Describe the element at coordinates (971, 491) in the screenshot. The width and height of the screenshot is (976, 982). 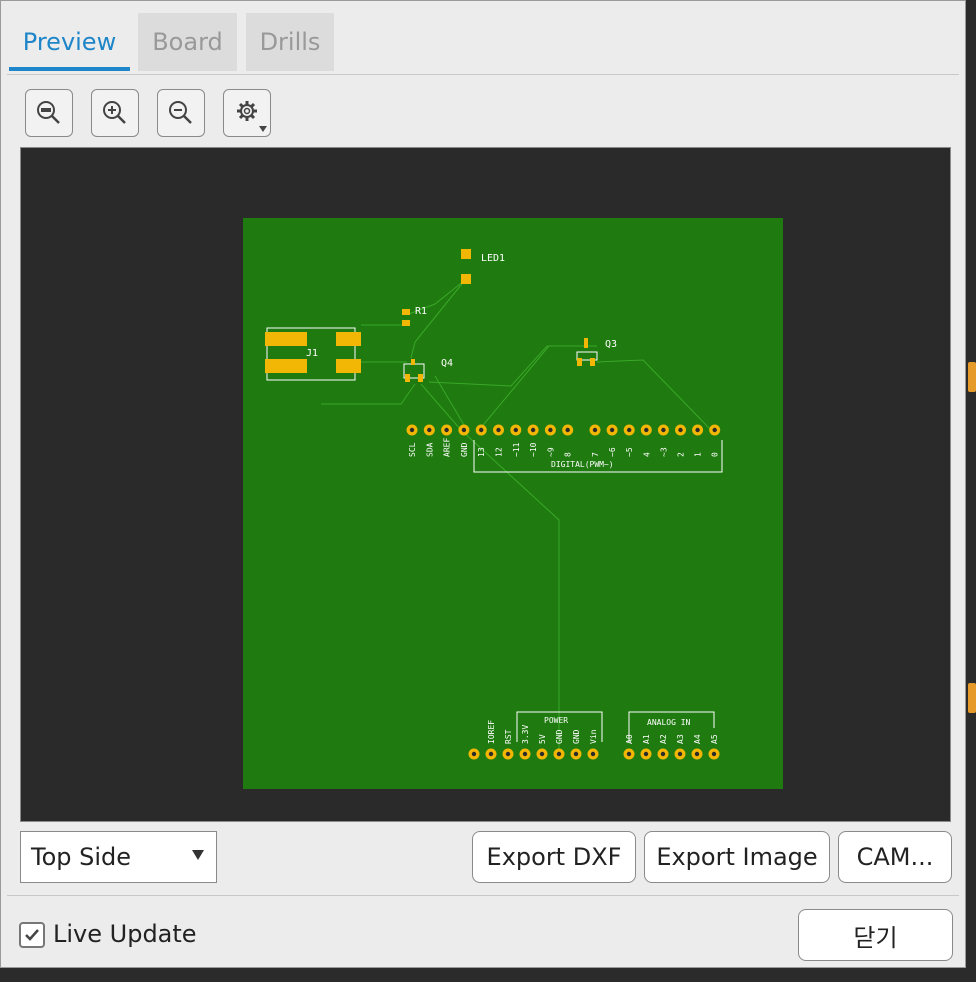
I see `background-right` at that location.